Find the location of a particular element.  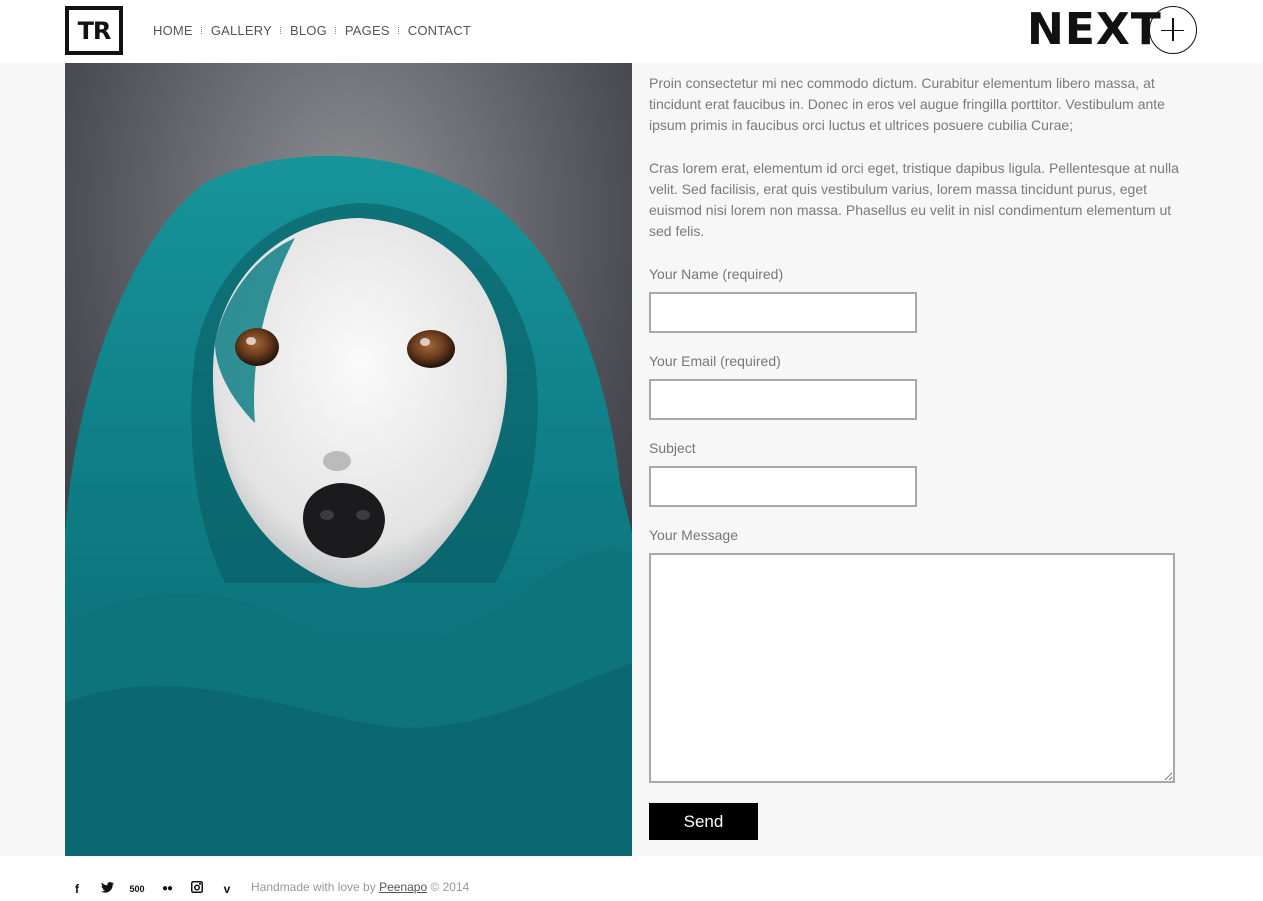

flickr-icon: ●● is located at coordinates (167, 888).